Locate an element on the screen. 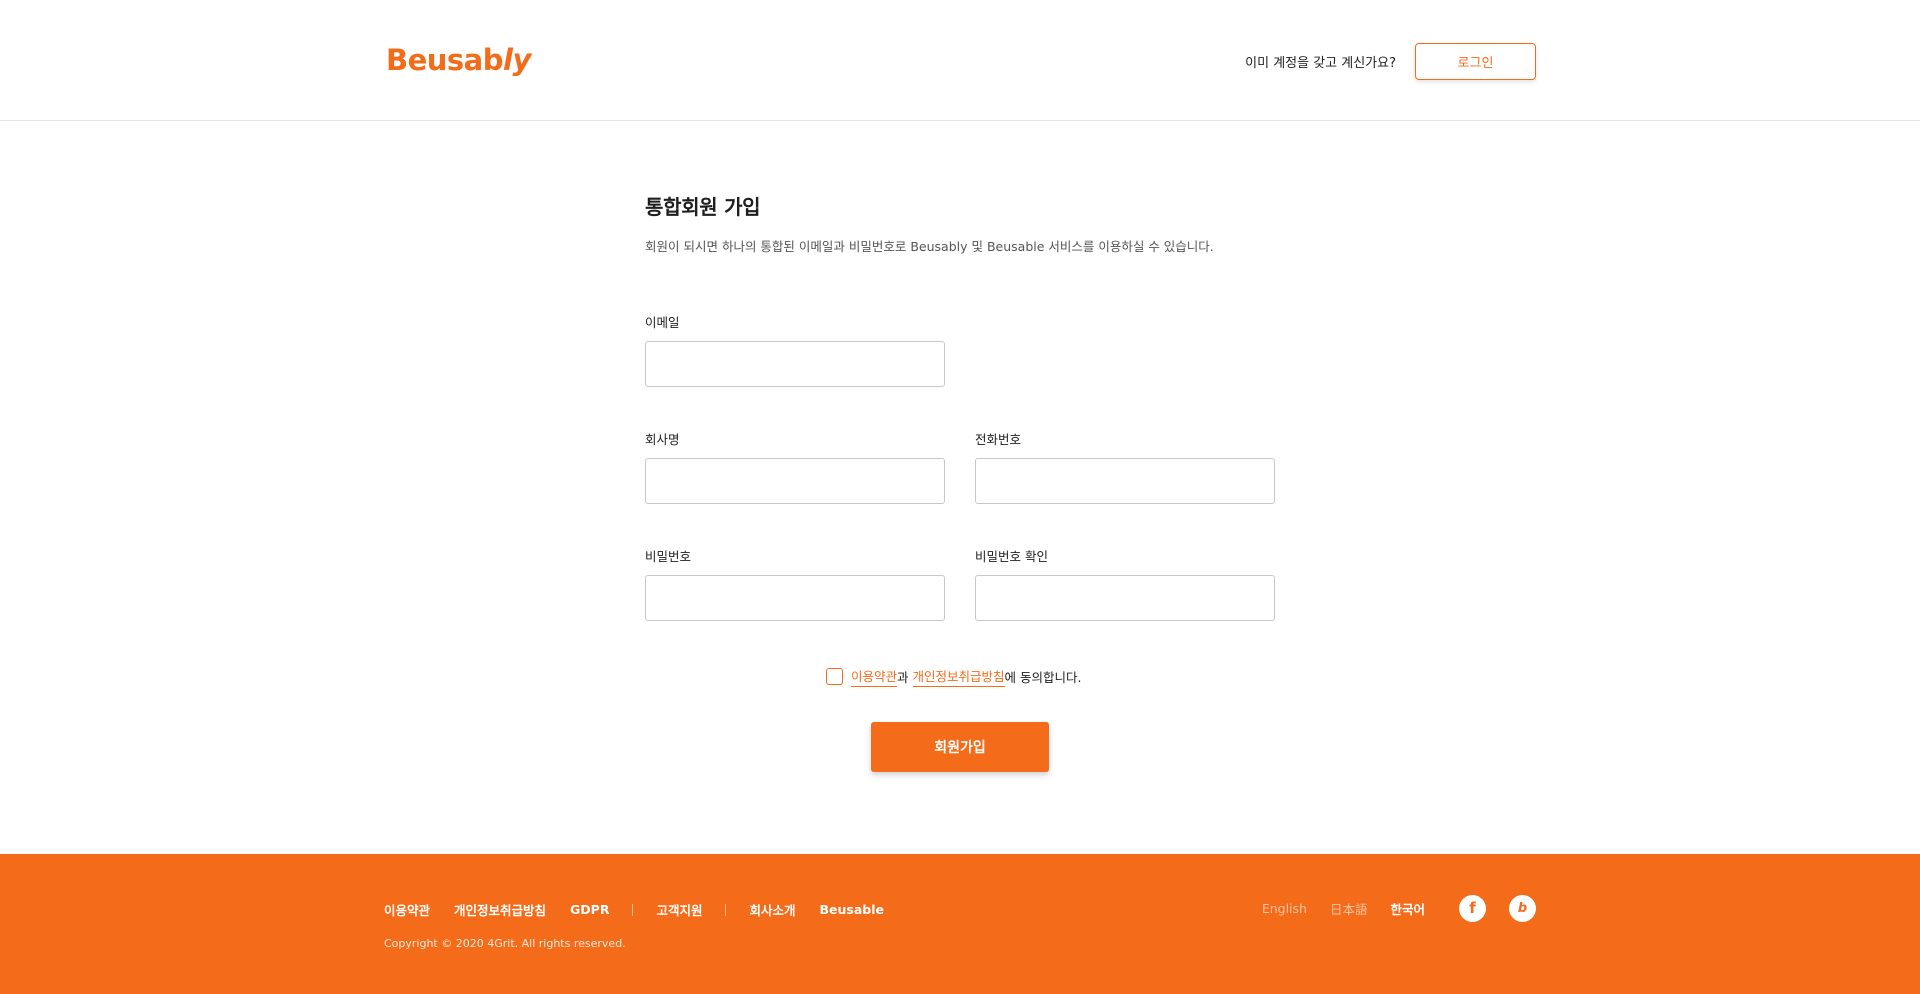 The width and height of the screenshot is (1920, 994). company-label: 회사명 is located at coordinates (662, 439).